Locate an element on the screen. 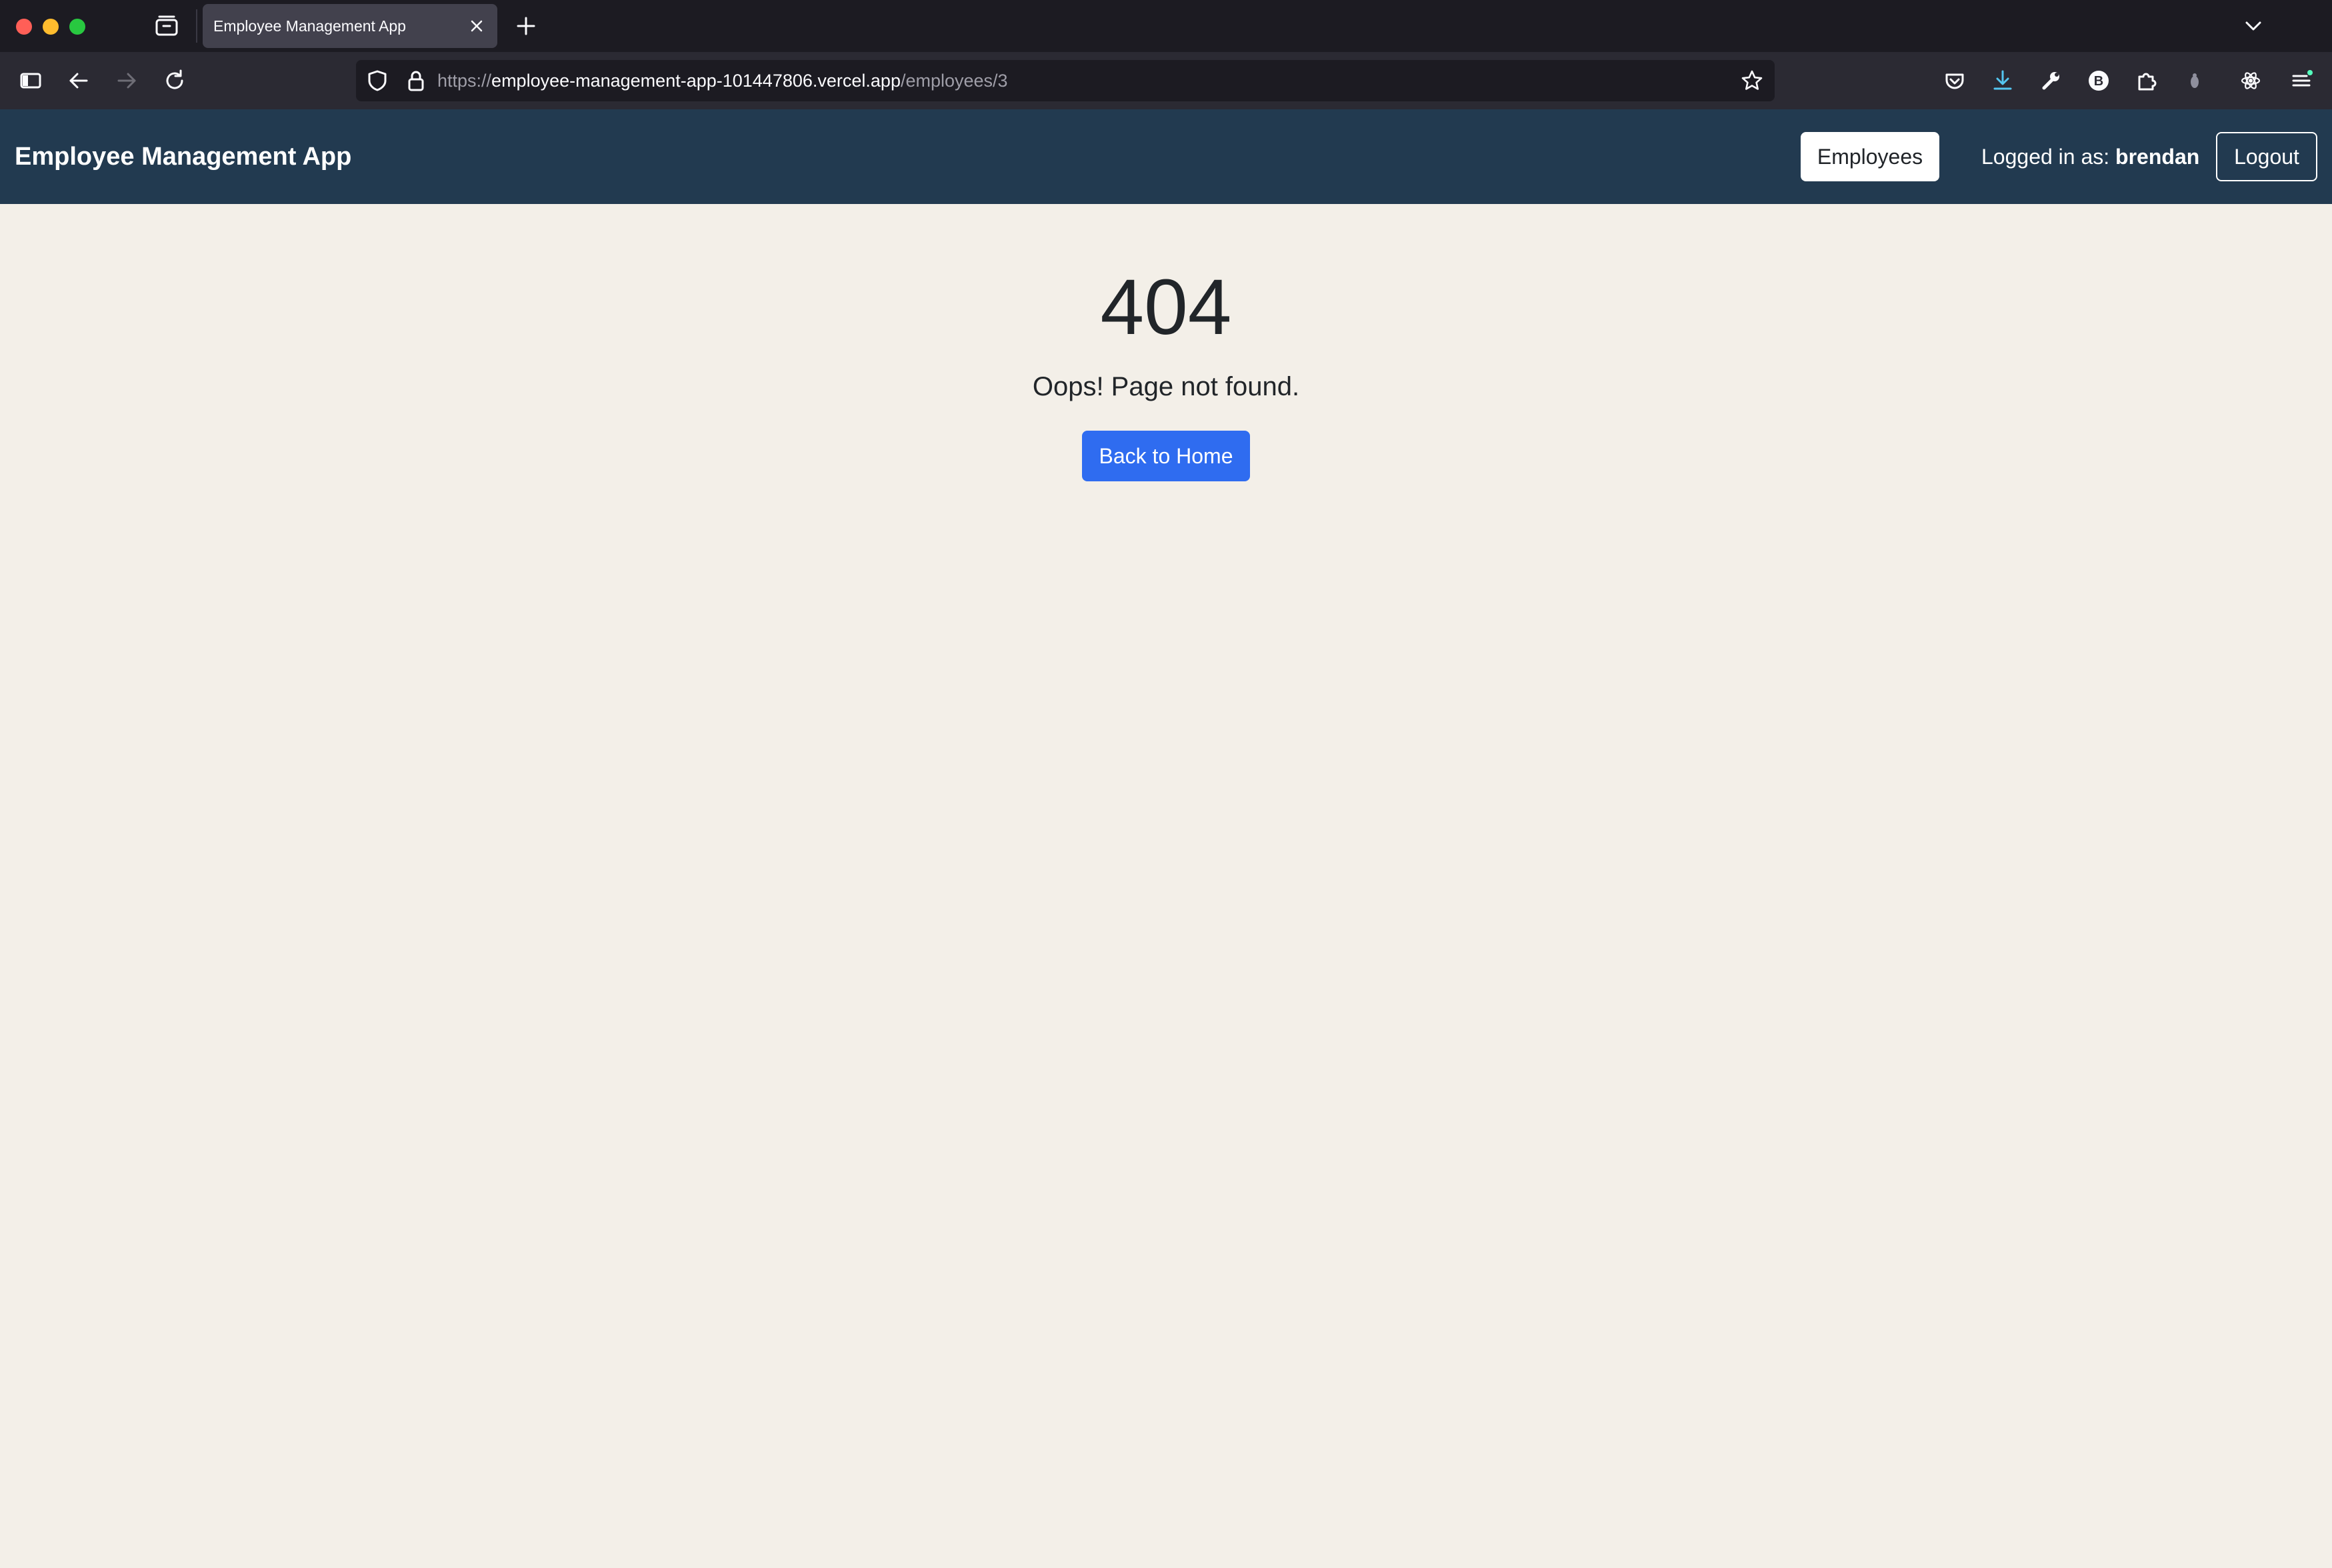 Image resolution: width=2332 pixels, height=1568 pixels. extension-dim-icon is located at coordinates (2194, 80).